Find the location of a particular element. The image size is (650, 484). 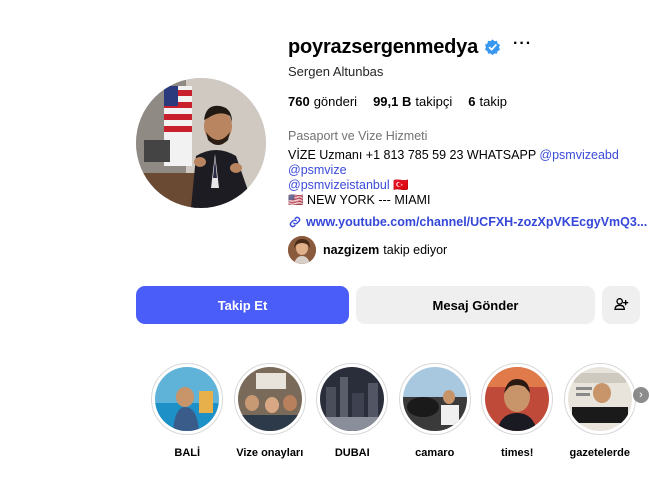

highlight-item: times! is located at coordinates (517, 411).